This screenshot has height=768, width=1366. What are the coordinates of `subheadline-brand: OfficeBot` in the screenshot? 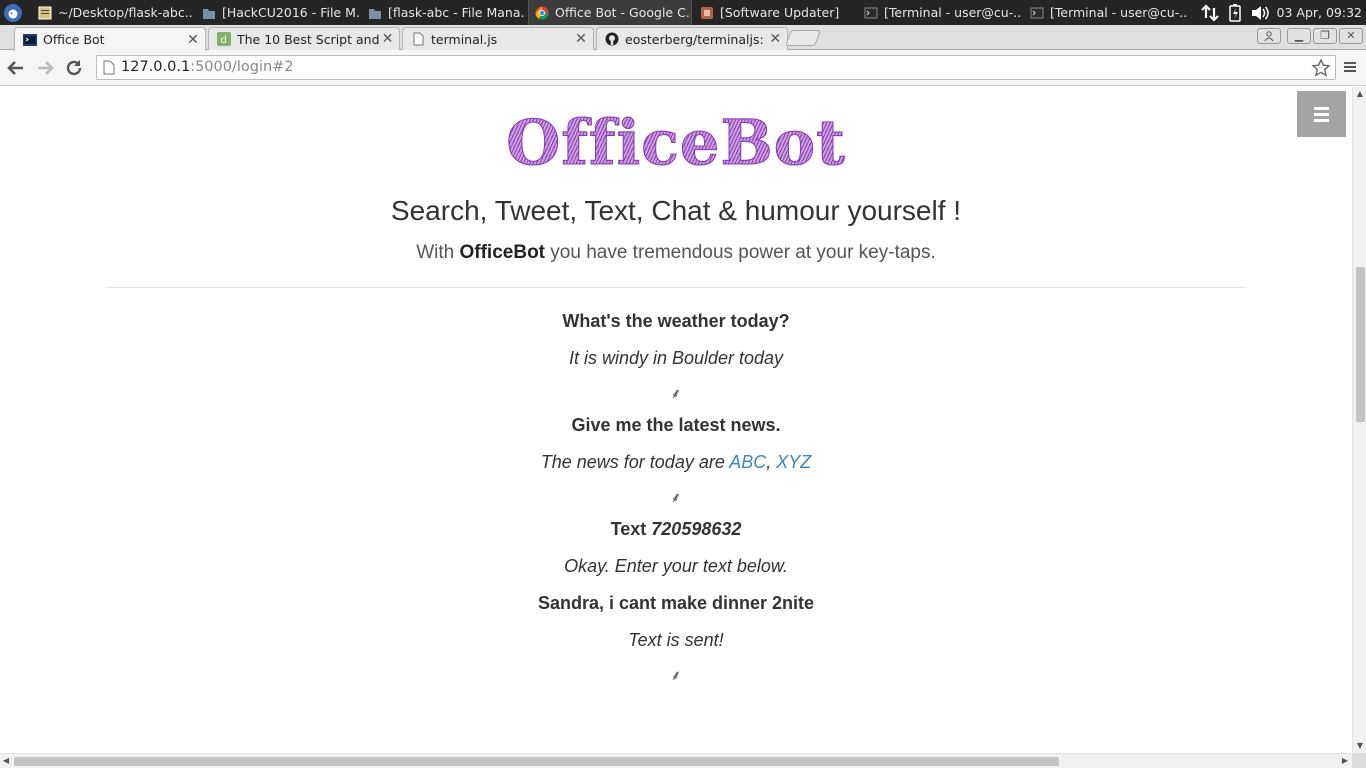 It's located at (502, 252).